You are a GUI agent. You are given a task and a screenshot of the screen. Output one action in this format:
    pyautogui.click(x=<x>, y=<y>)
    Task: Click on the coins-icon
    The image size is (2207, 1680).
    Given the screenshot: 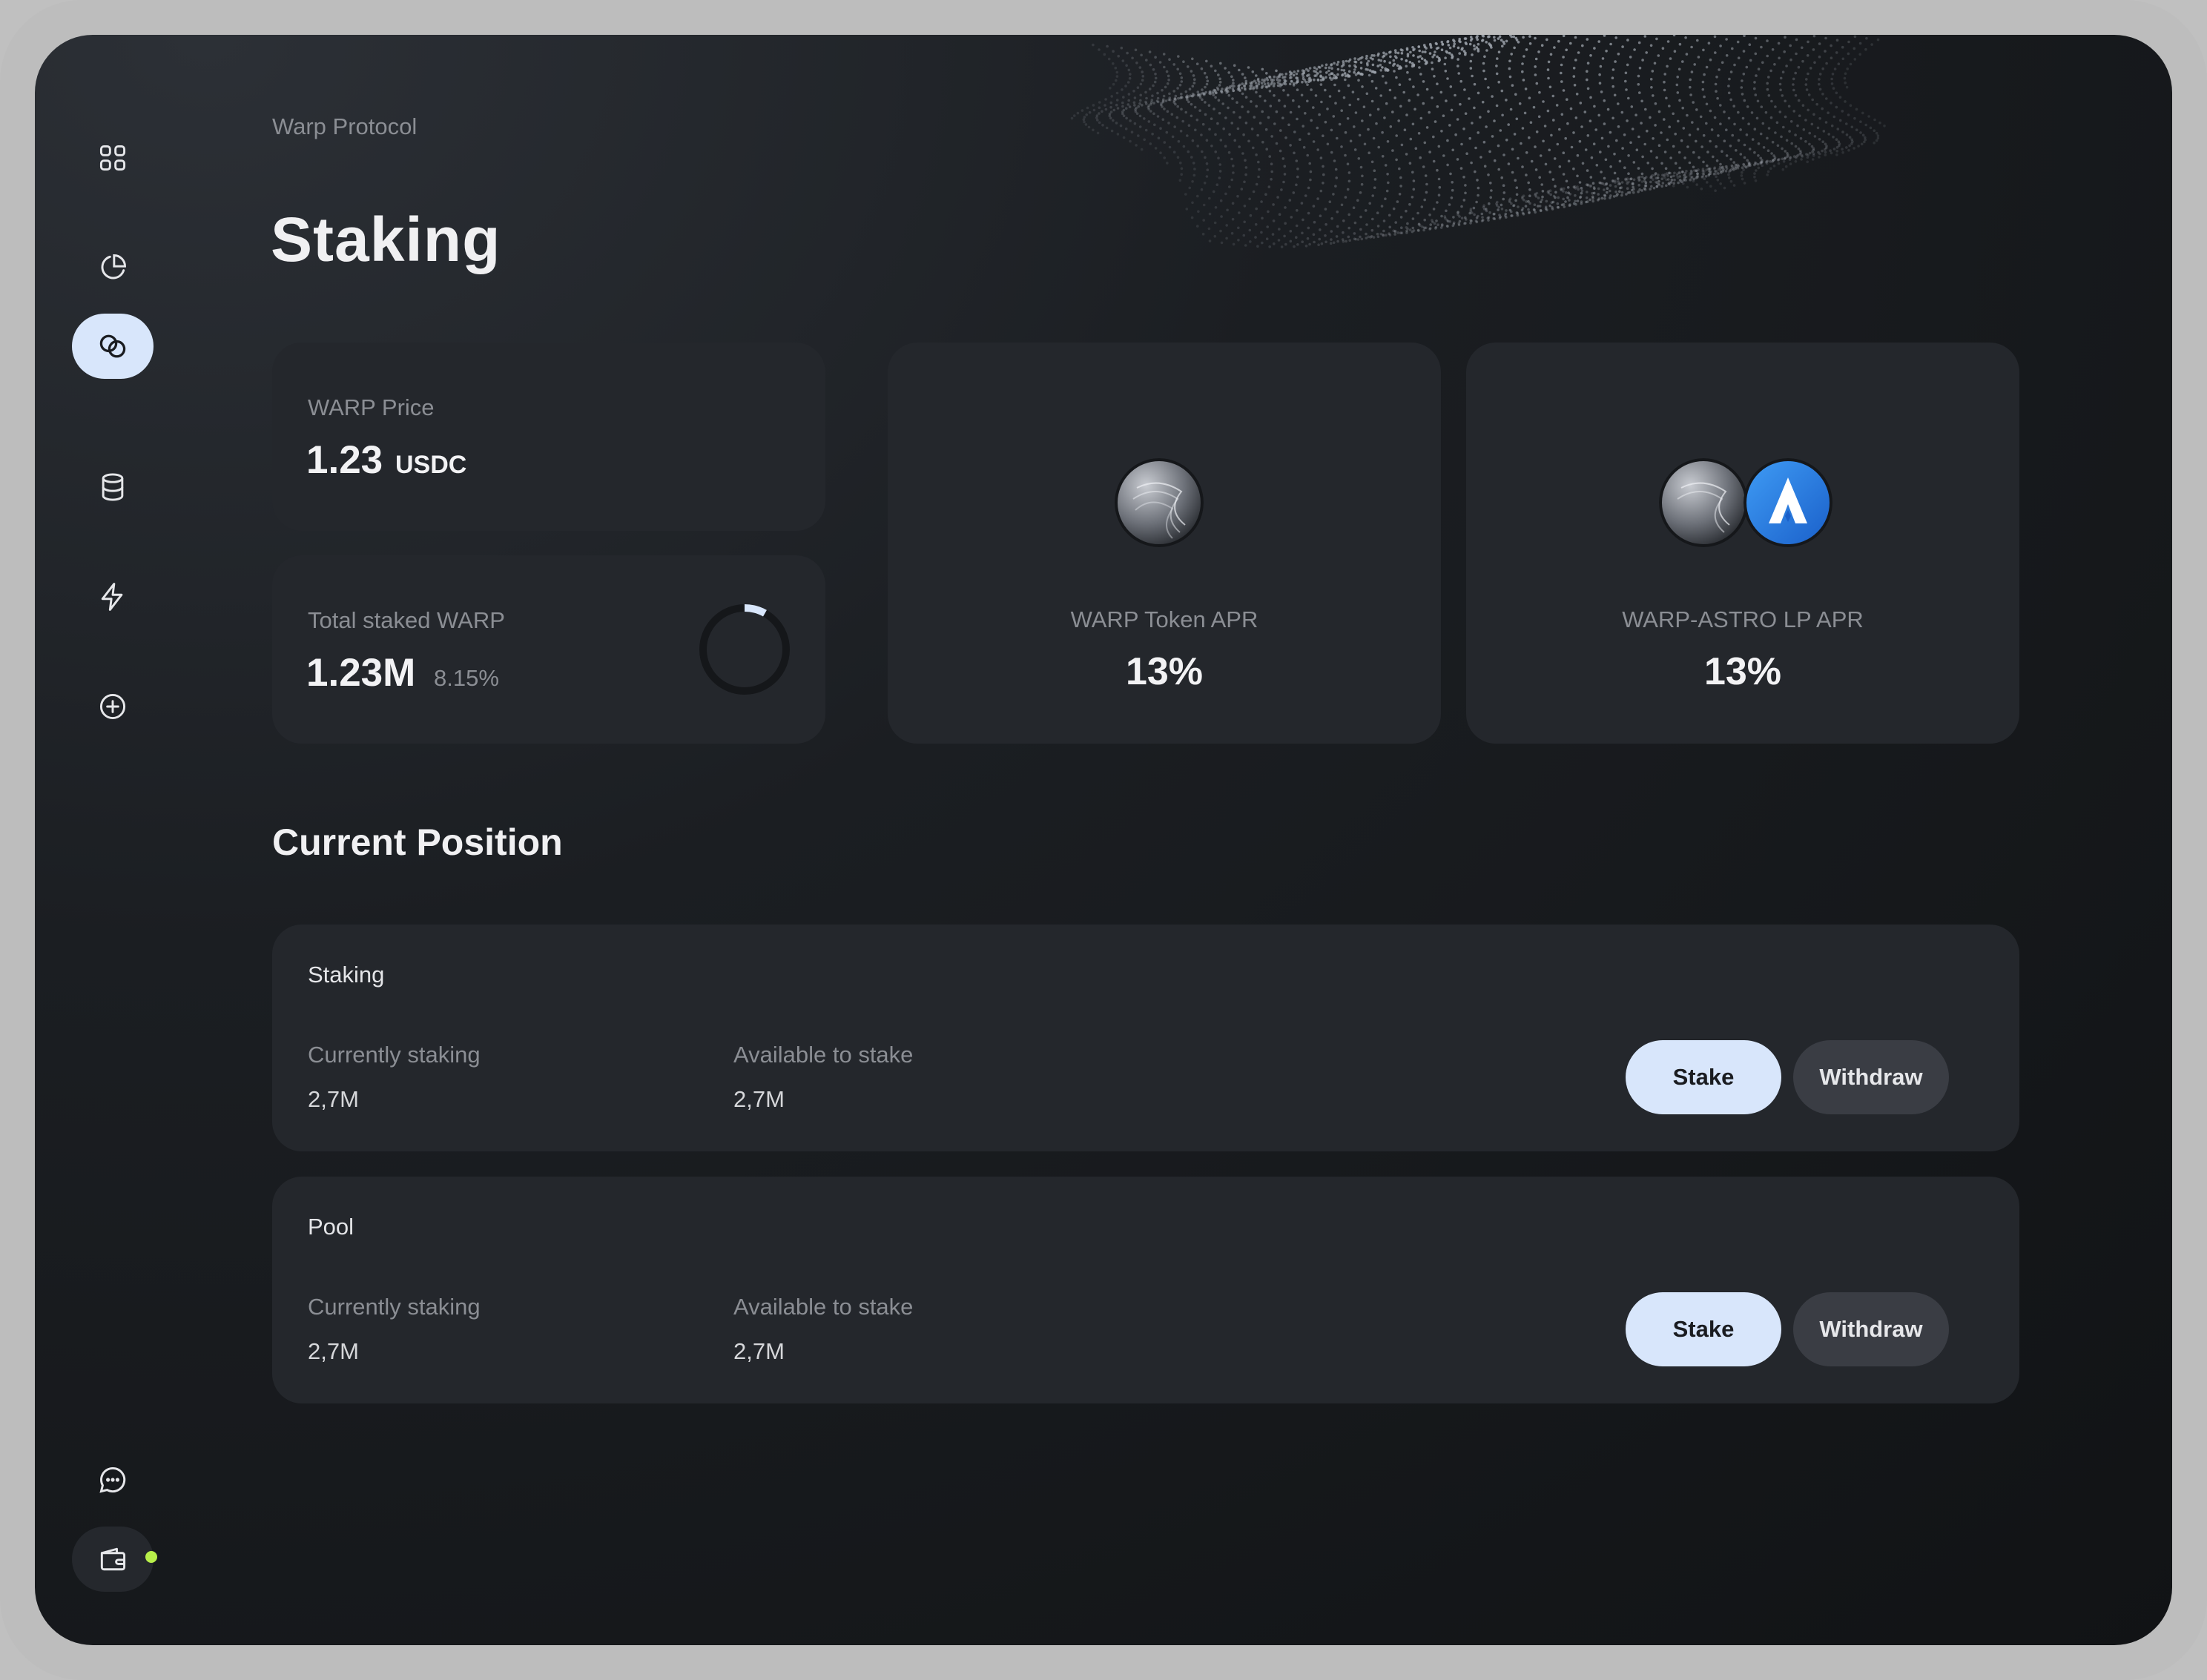 What is the action you would take?
    pyautogui.click(x=112, y=346)
    